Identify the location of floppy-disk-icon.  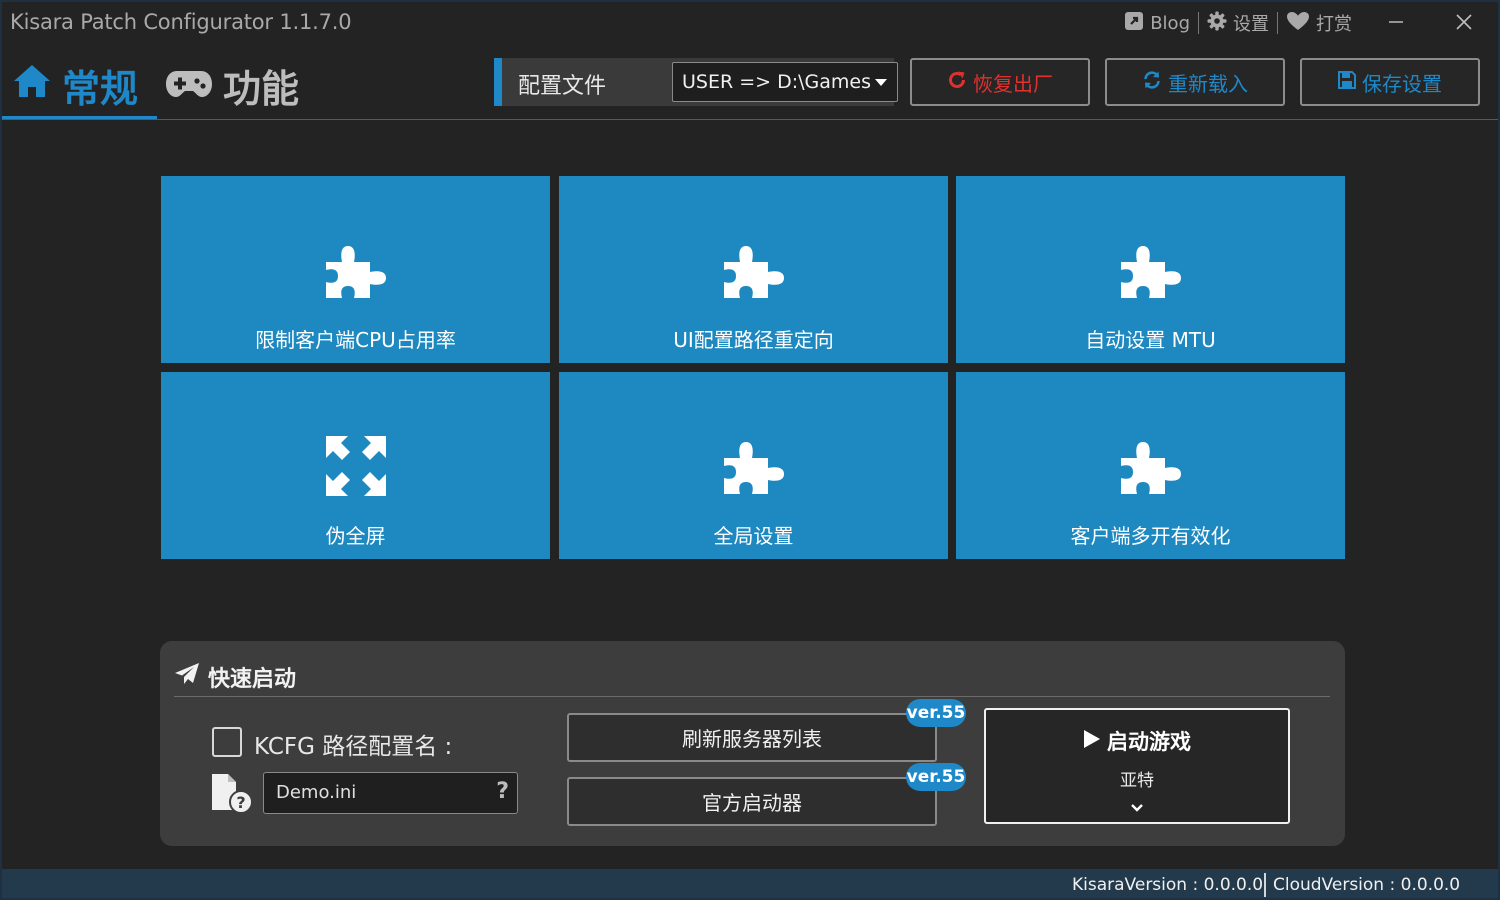
(1347, 82).